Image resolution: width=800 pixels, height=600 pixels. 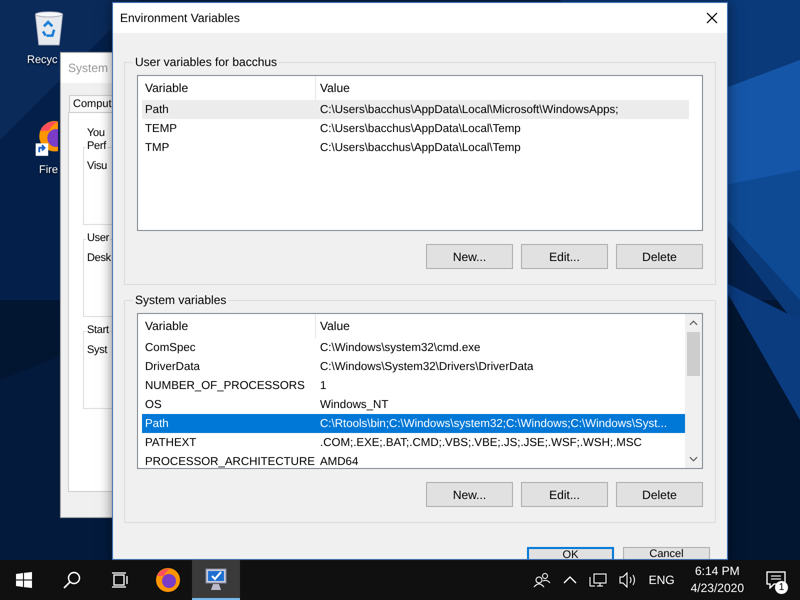 What do you see at coordinates (157, 148) in the screenshot?
I see `variable-name: TMP` at bounding box center [157, 148].